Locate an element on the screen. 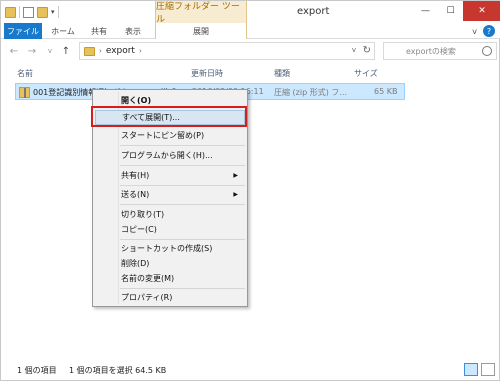  window-title: export is located at coordinates (313, 11).